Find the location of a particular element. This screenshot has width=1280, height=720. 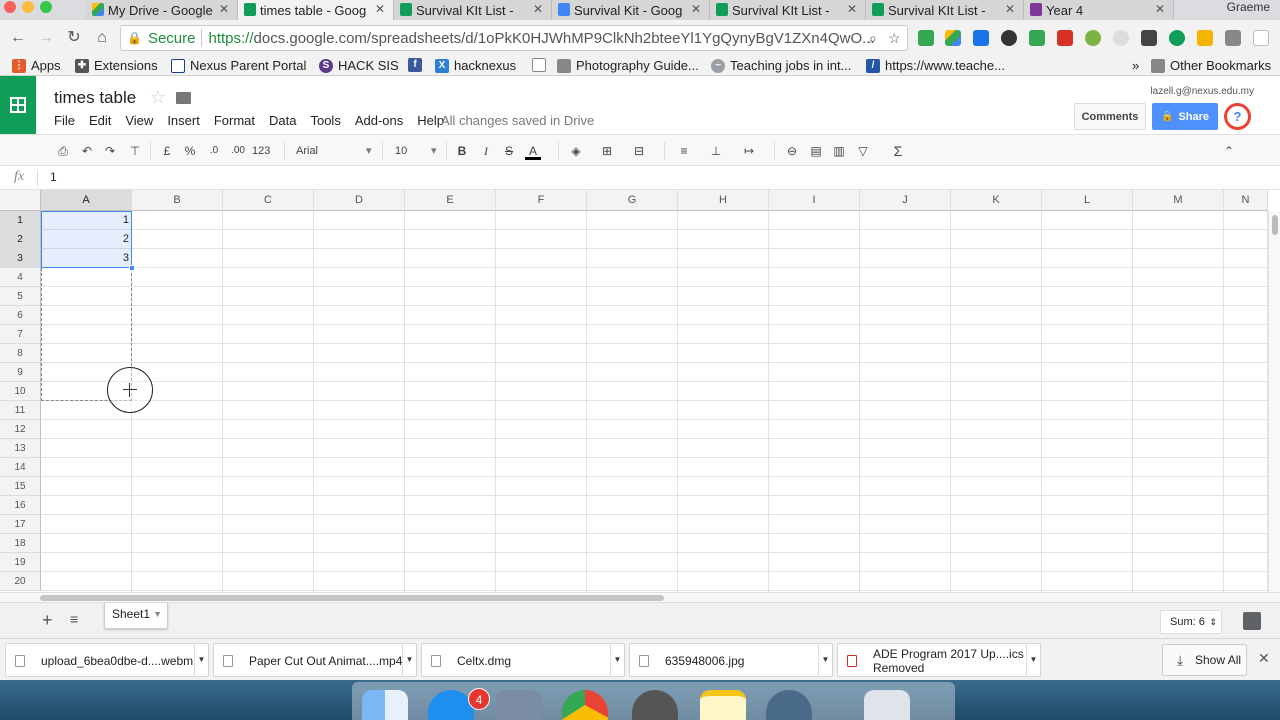

column-header-i: I is located at coordinates (814, 200).